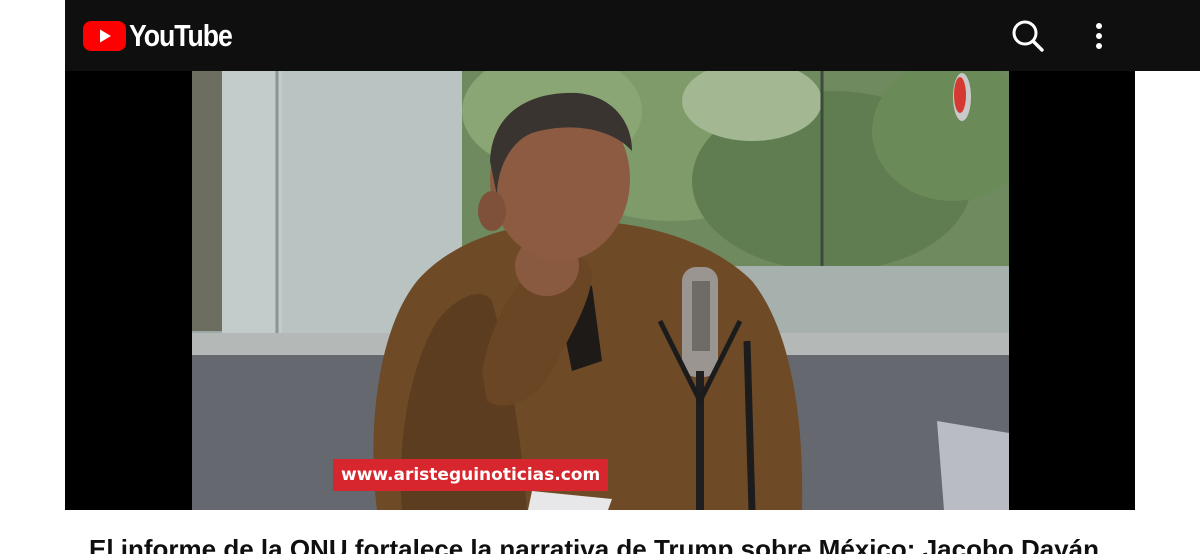 The height and width of the screenshot is (554, 1200). What do you see at coordinates (181, 35) in the screenshot?
I see `logo-wordmark: YouTube` at bounding box center [181, 35].